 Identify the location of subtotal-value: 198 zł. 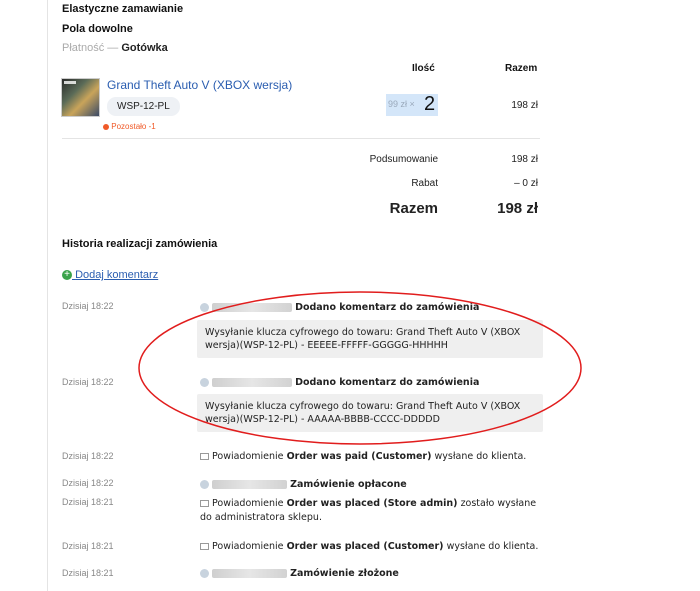
(524, 159).